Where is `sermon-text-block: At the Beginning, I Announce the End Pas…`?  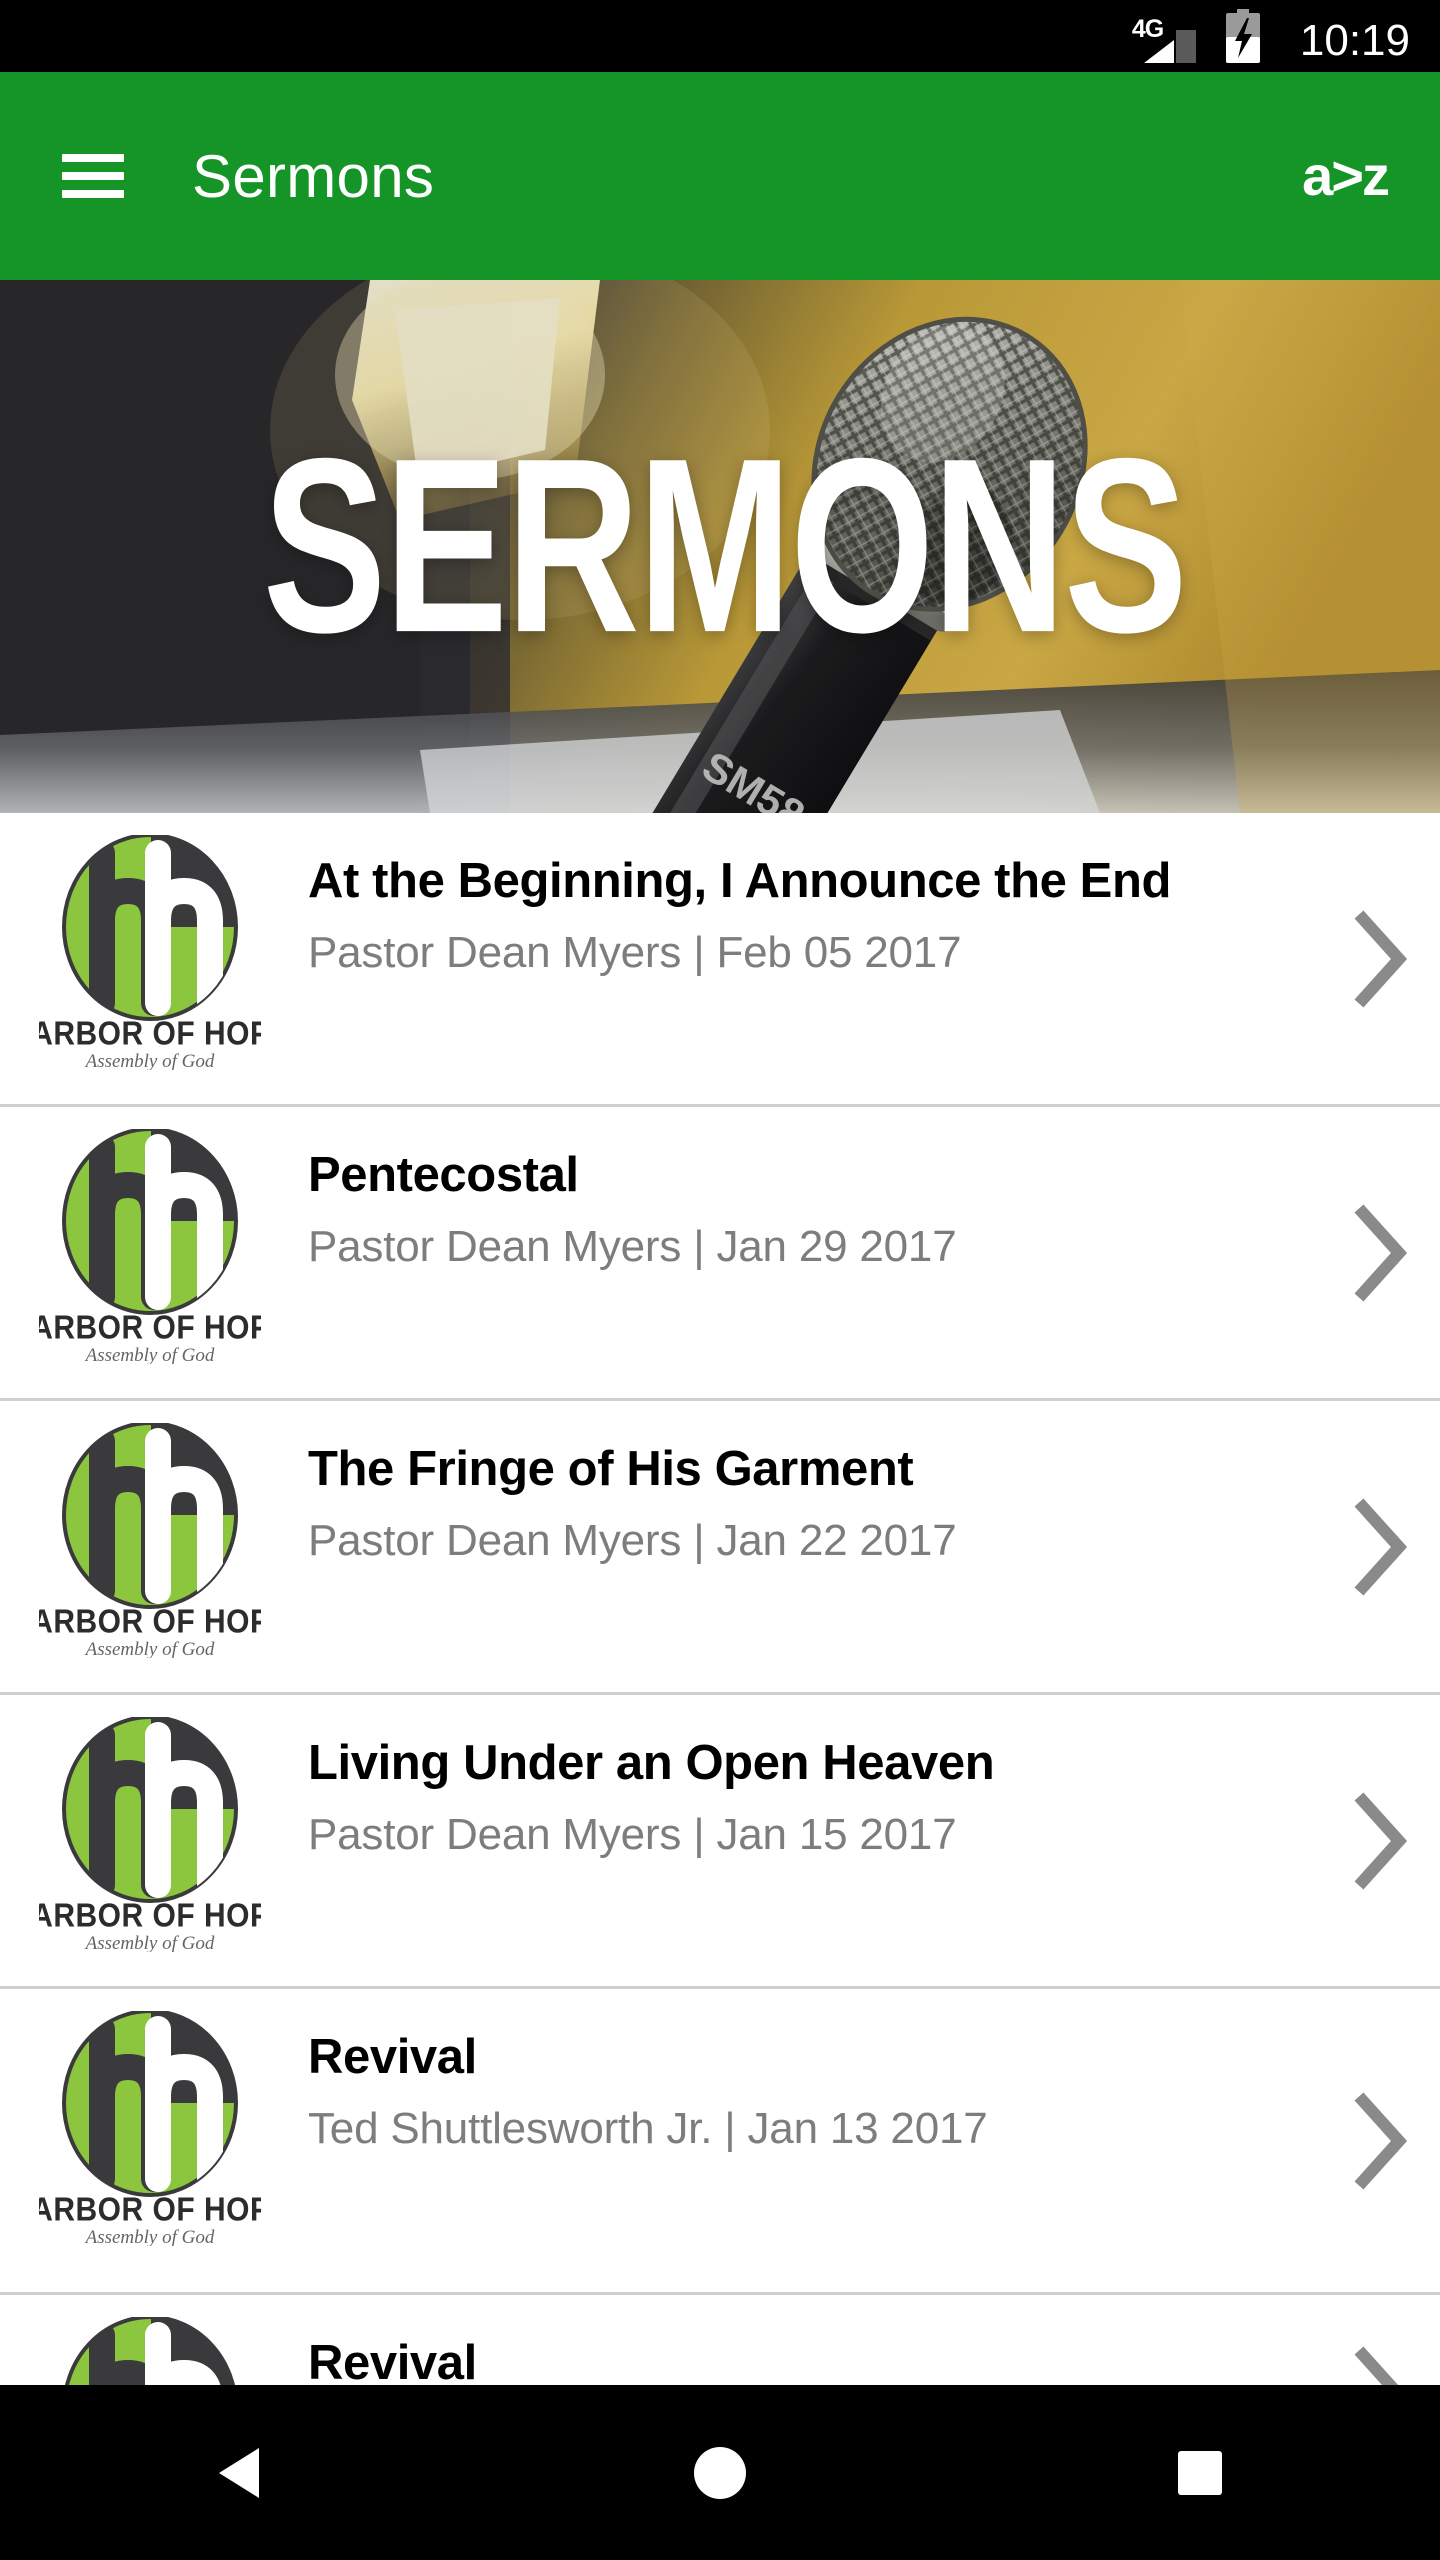 sermon-text-block: At the Beginning, I Announce the End Pas… is located at coordinates (810, 911).